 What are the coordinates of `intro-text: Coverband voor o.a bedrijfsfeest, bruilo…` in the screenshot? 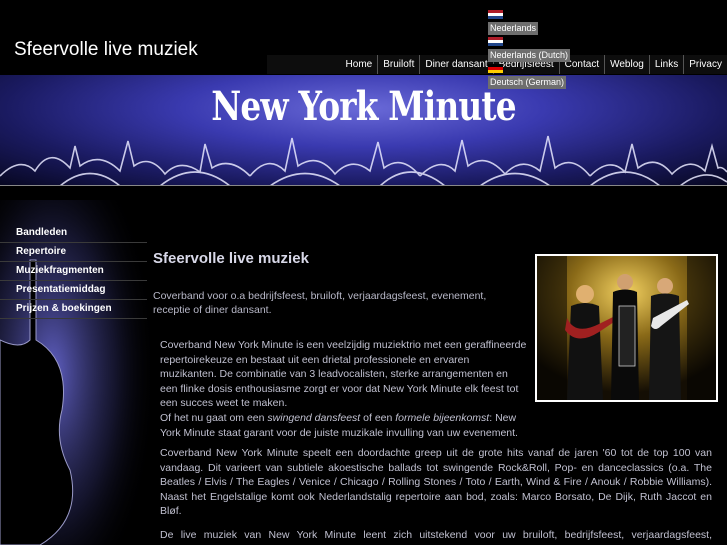 It's located at (320, 303).